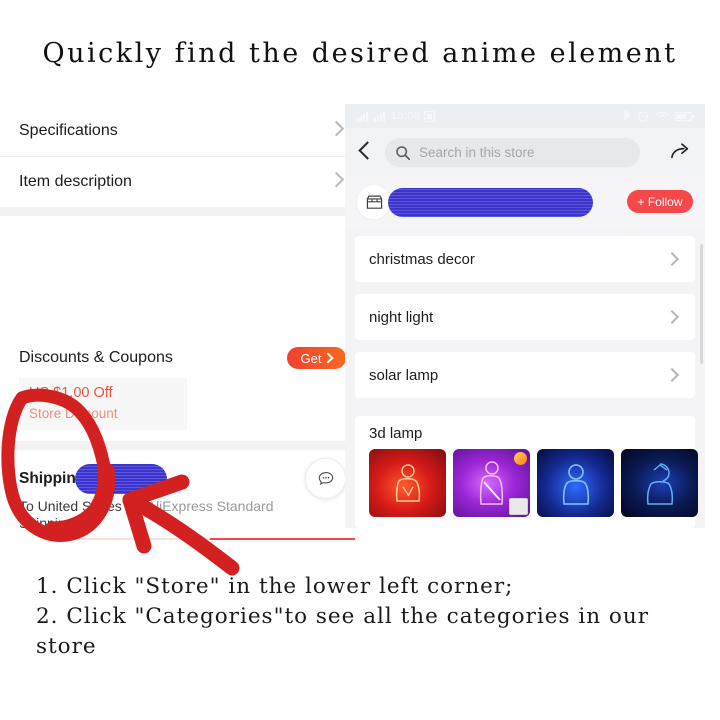 This screenshot has height=720, width=720. Describe the element at coordinates (75, 181) in the screenshot. I see `row-item-description-label: Item description` at that location.